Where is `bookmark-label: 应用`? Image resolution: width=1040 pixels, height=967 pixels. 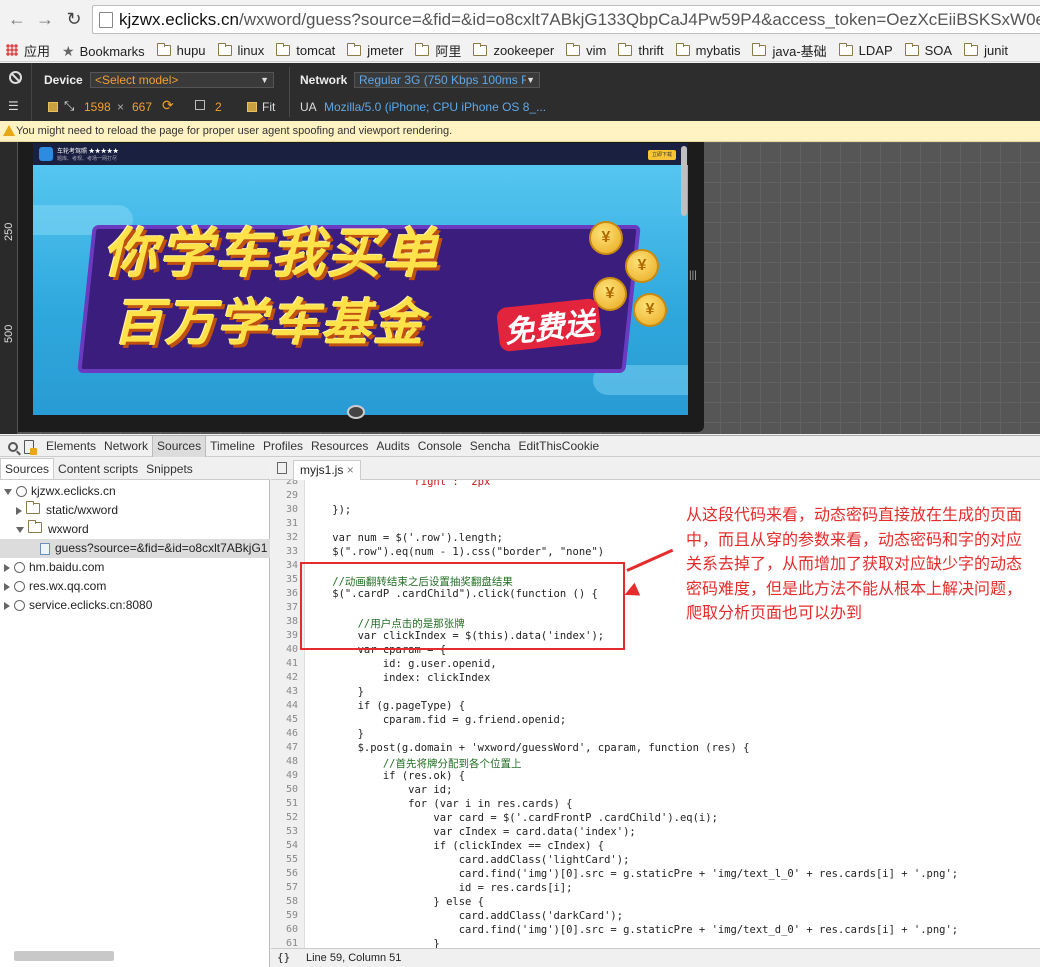 bookmark-label: 应用 is located at coordinates (37, 51).